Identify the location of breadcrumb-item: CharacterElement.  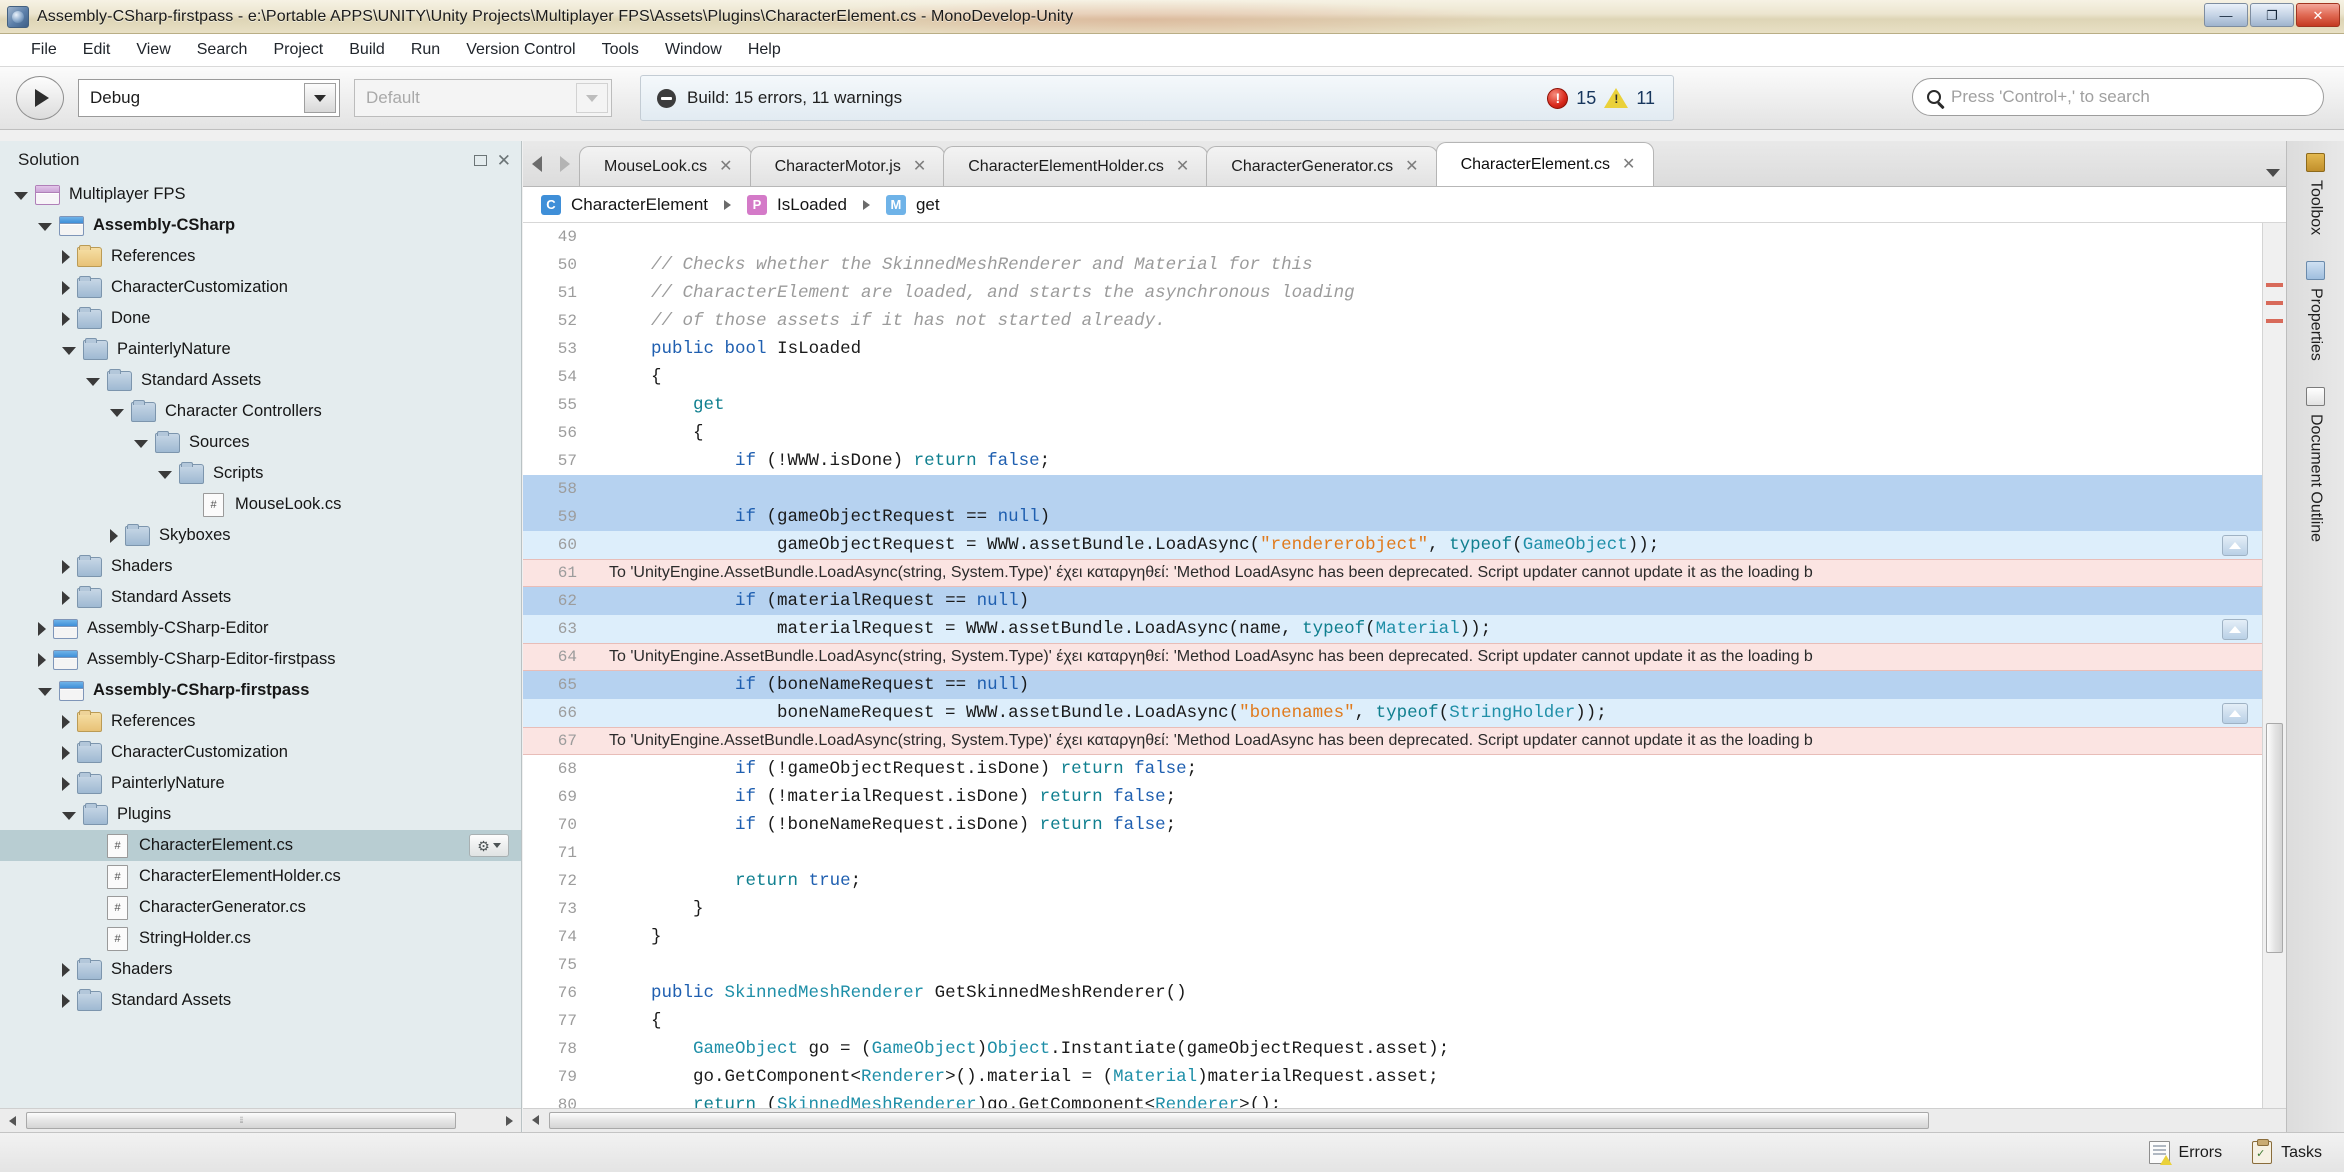
(639, 205).